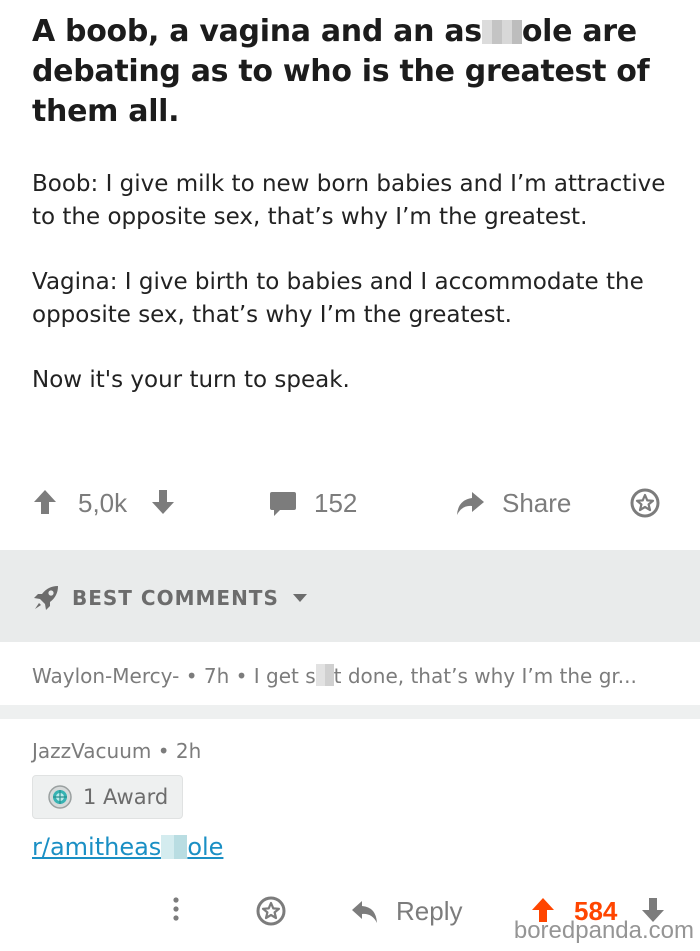  Describe the element at coordinates (354, 799) in the screenshot. I see `comment: JazzVacuum • 2h 1 Award r/amitheas ole` at that location.